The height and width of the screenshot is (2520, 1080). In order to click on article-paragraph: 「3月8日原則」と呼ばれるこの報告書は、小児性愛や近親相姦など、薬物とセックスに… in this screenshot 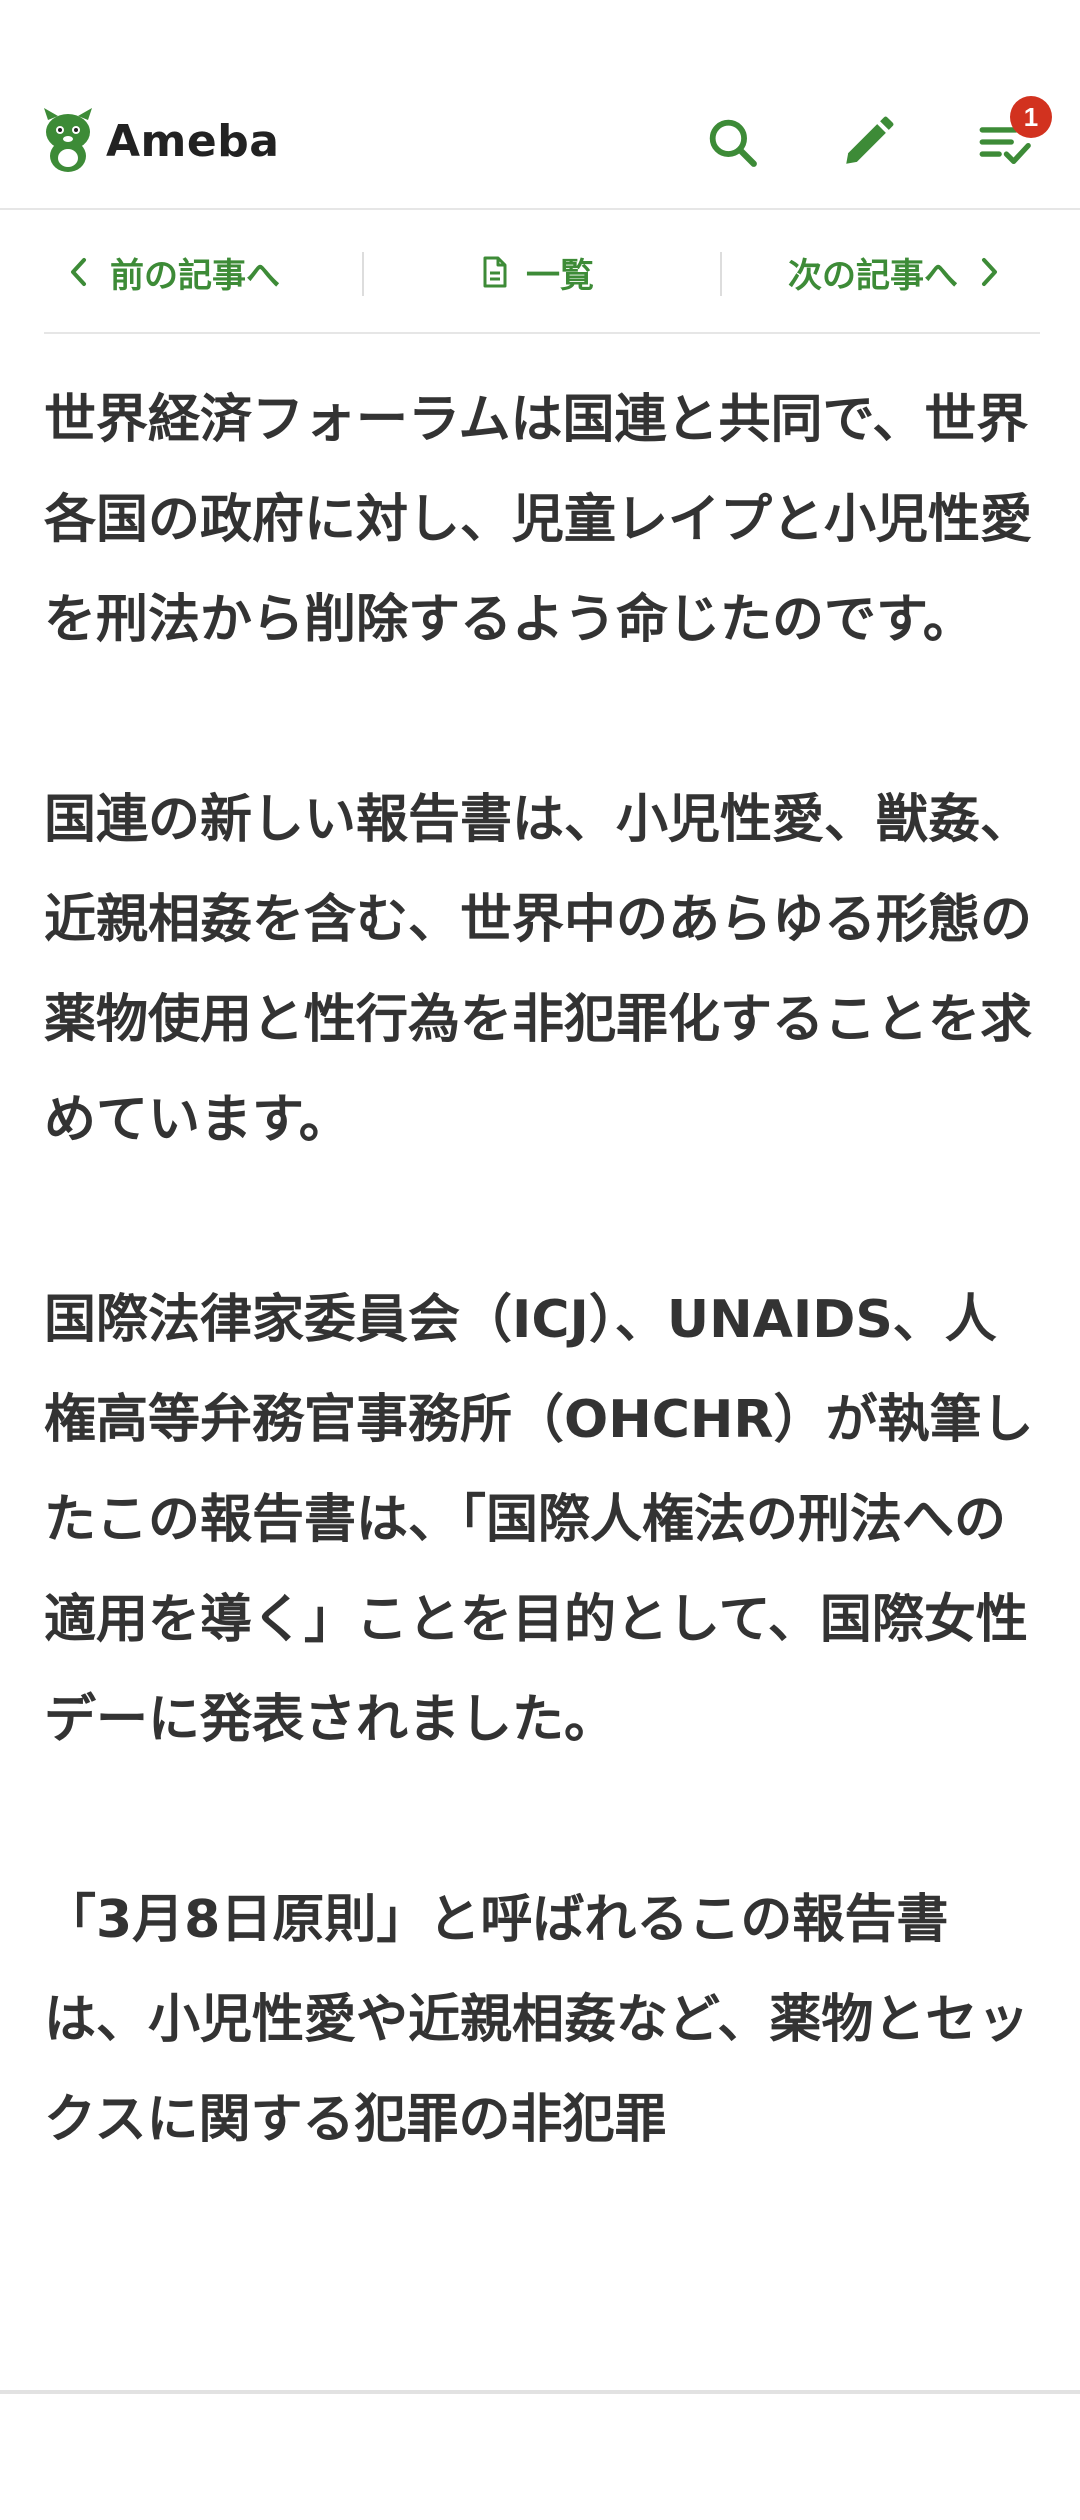, I will do `click(537, 2020)`.